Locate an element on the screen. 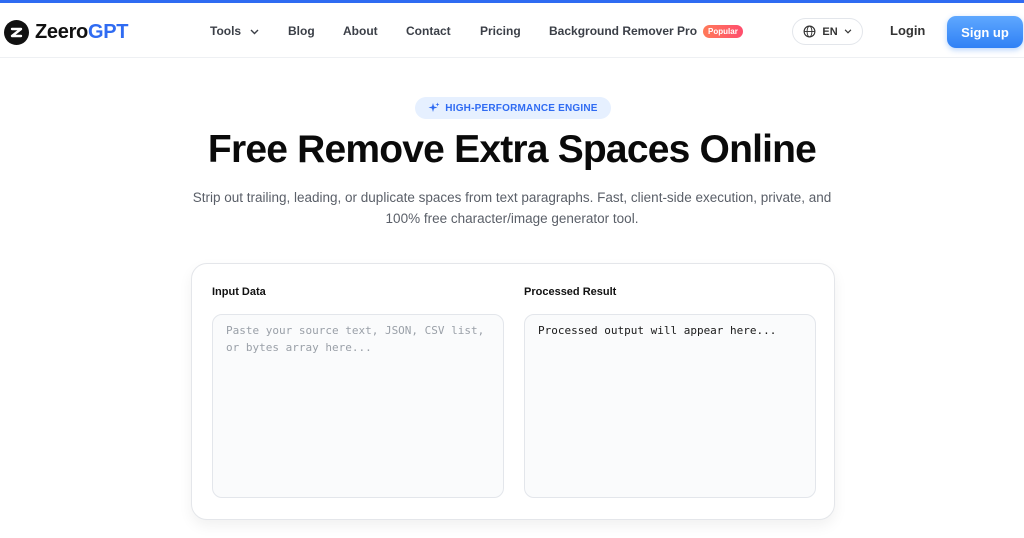 The image size is (1024, 538). signup-button: Sign up is located at coordinates (985, 32).